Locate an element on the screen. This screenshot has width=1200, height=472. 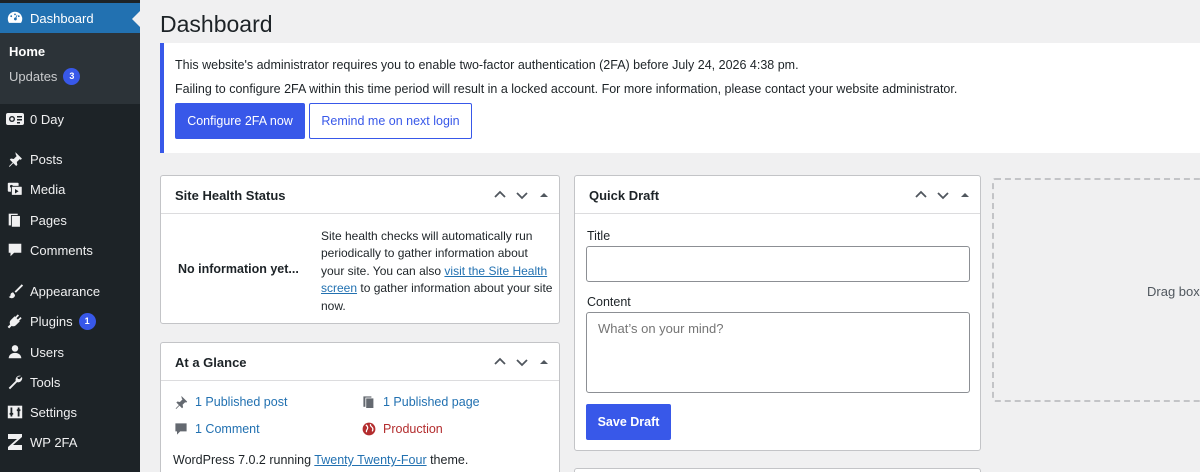
glance-posts-link: 1 Published post is located at coordinates (241, 402).